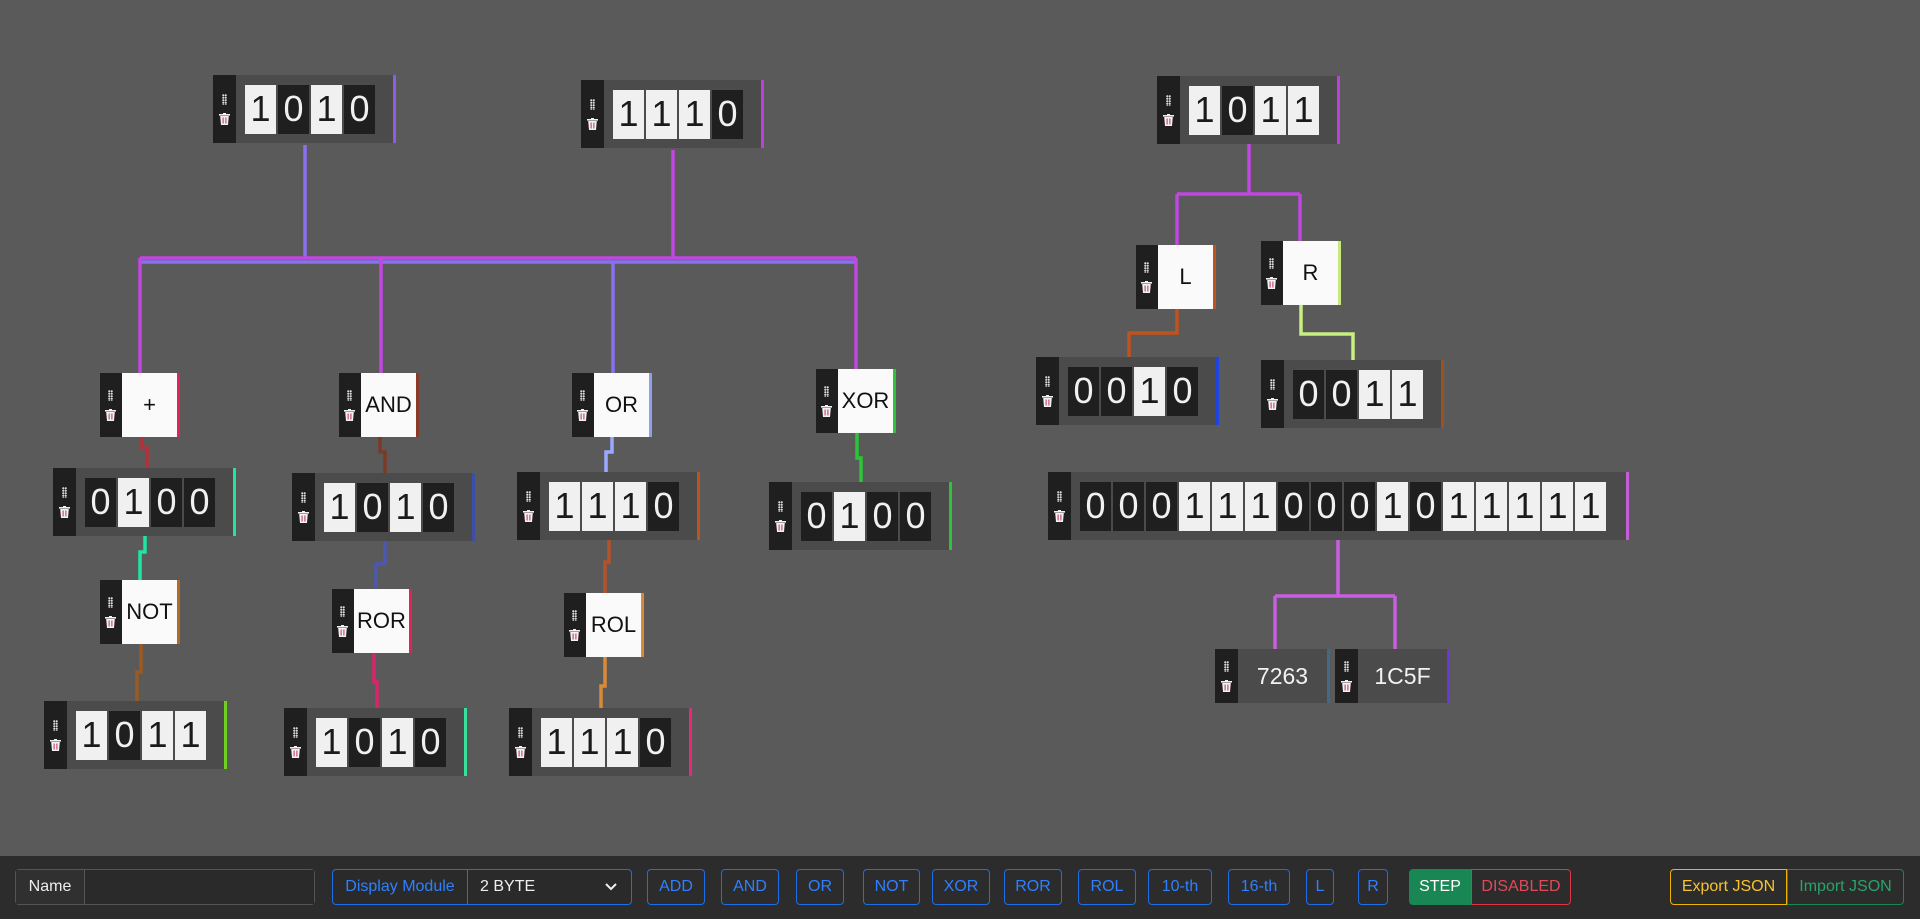 The width and height of the screenshot is (1920, 919). What do you see at coordinates (1033, 887) in the screenshot?
I see `add-ror-node-button: ROR` at bounding box center [1033, 887].